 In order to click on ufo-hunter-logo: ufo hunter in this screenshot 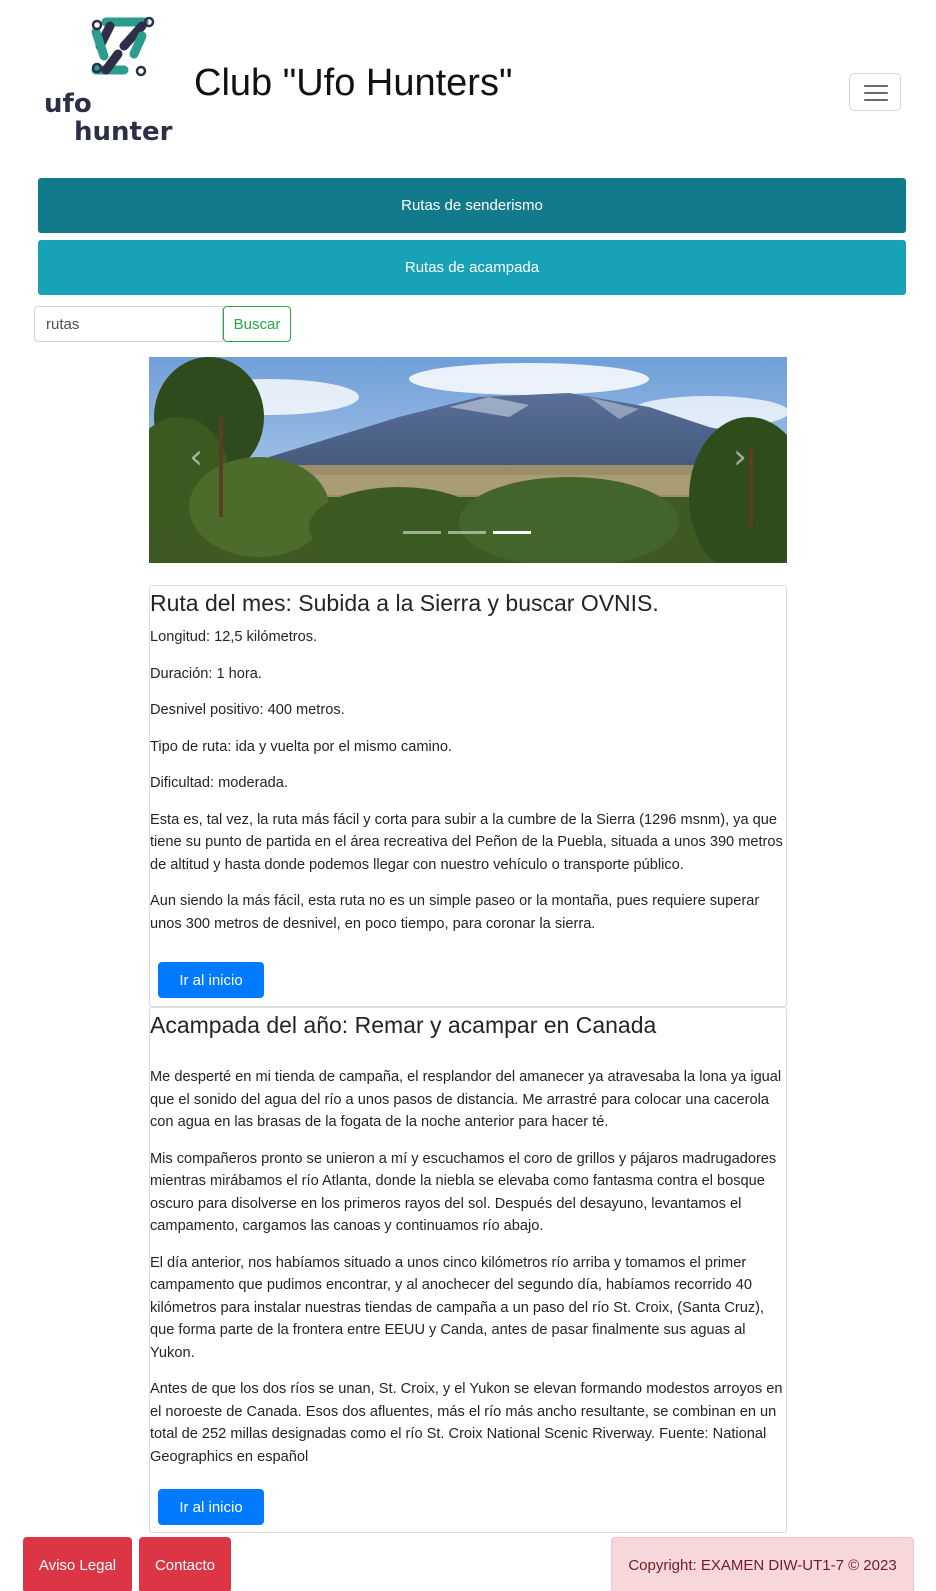, I will do `click(109, 87)`.